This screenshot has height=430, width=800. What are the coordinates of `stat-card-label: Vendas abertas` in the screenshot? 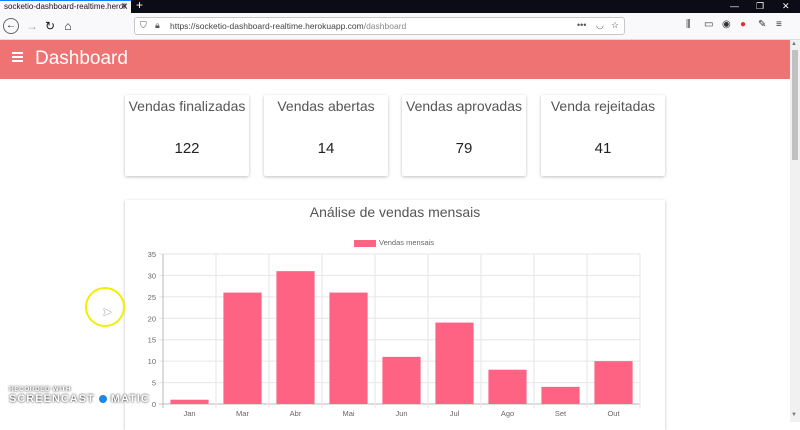 It's located at (326, 106).